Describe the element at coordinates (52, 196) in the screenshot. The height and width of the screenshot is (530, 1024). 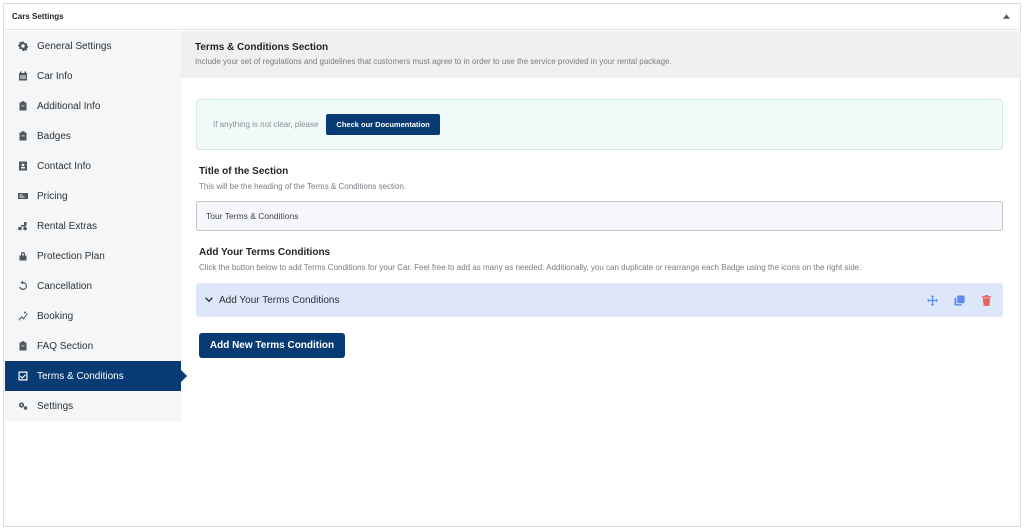
I see `sidebar-item-label: Pricing` at that location.